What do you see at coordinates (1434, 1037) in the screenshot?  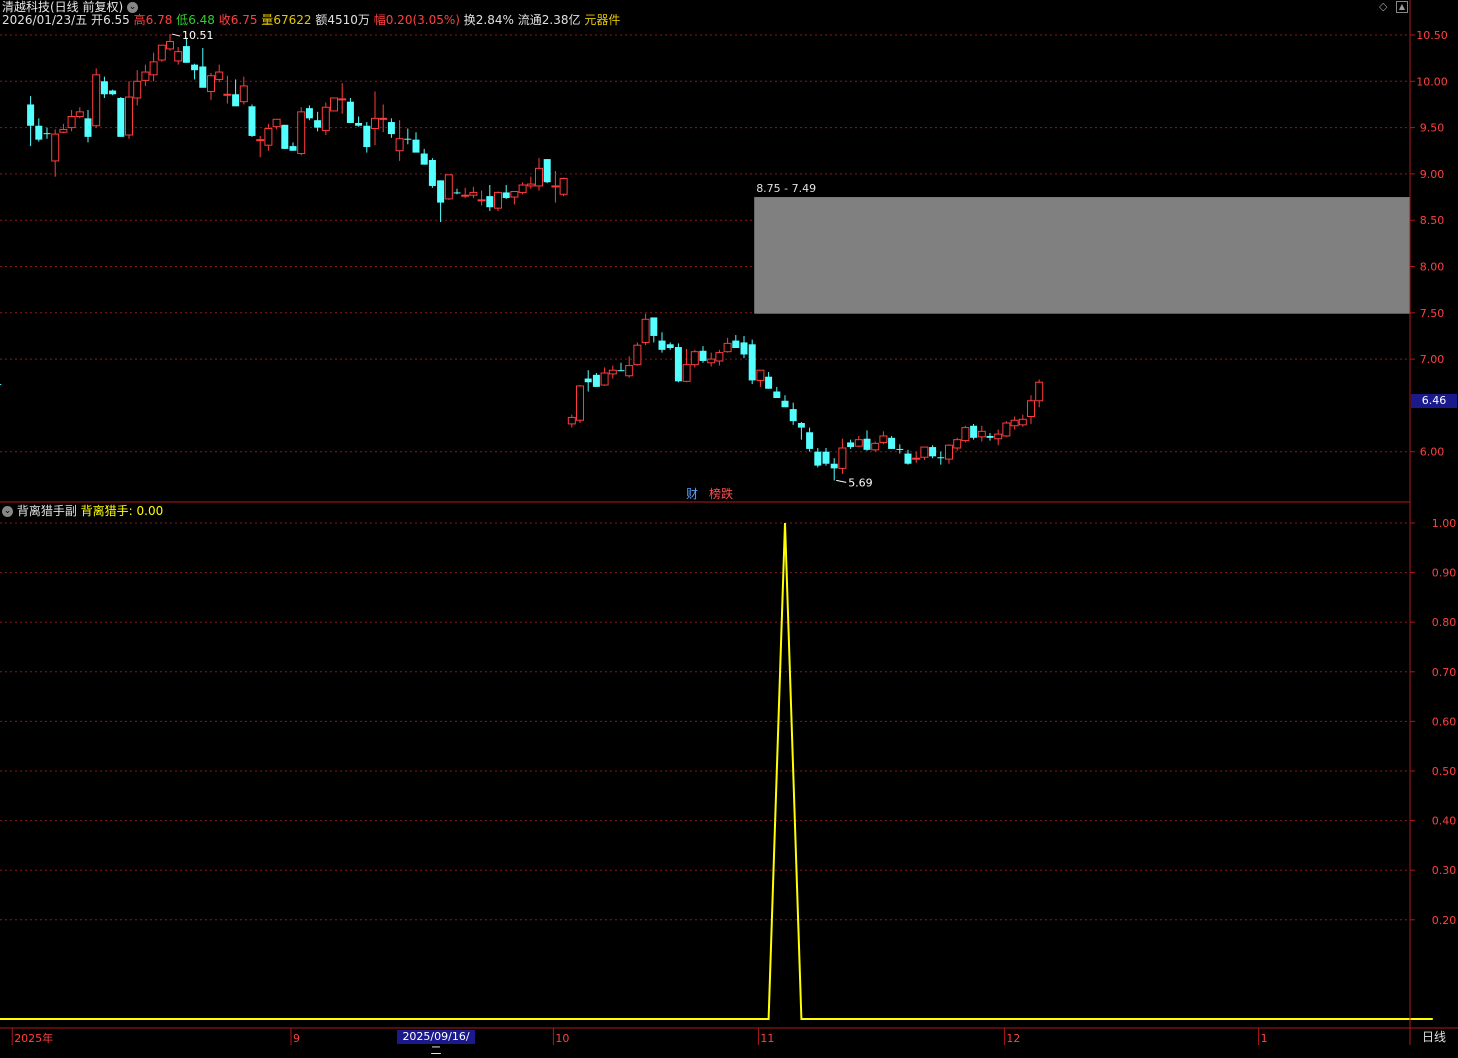 I see `period-label: 日线` at bounding box center [1434, 1037].